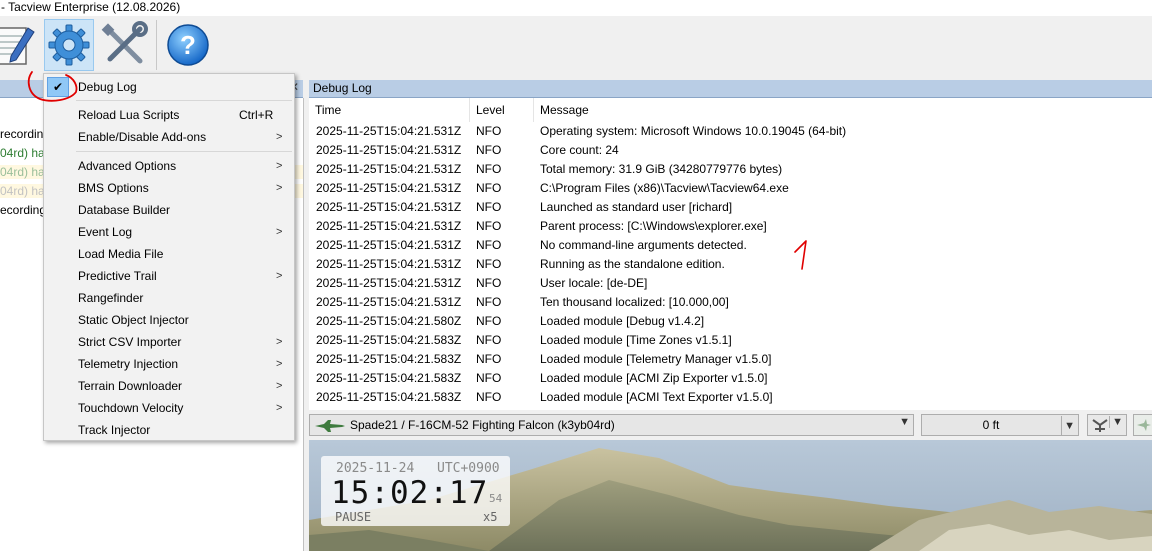 The width and height of the screenshot is (1152, 551). I want to click on left-panel-line: 04rd) ha, so click(22, 153).